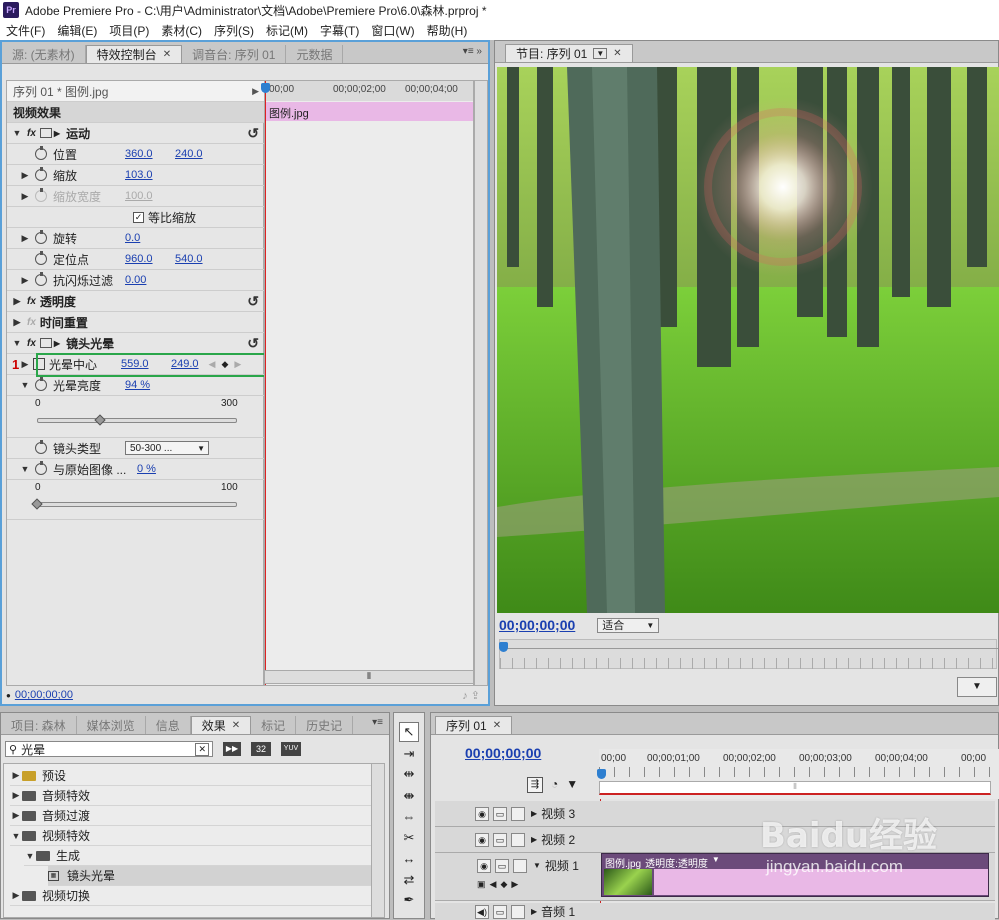  What do you see at coordinates (39, 725) in the screenshot?
I see `tab-project: 项目: 森林` at bounding box center [39, 725].